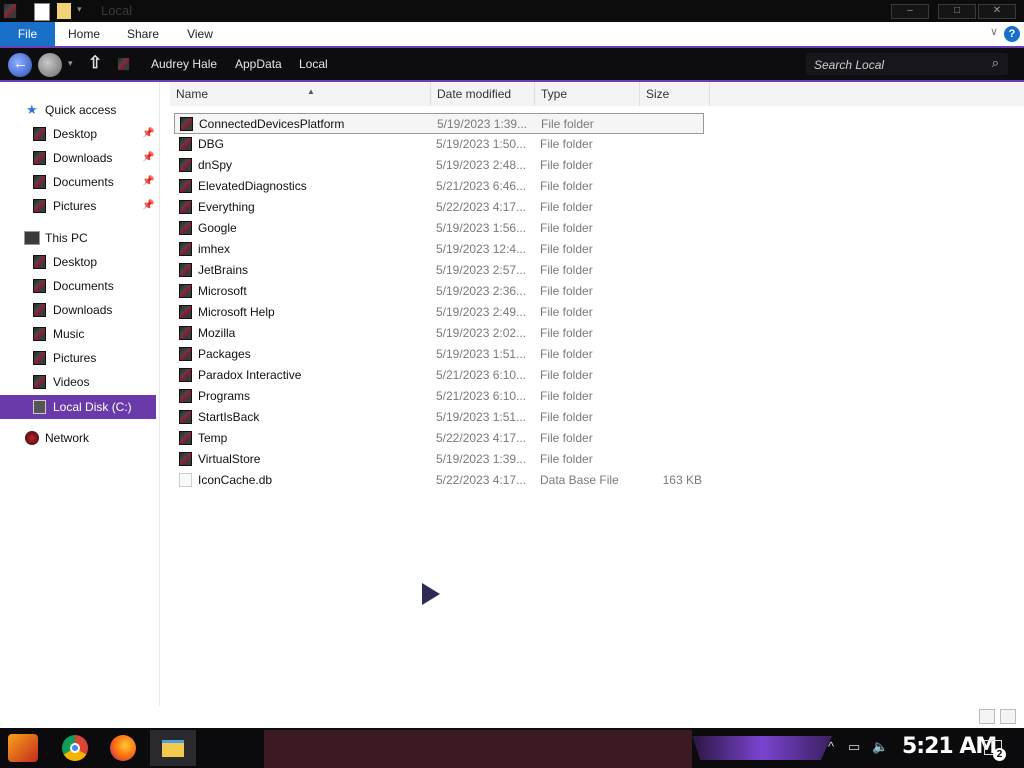  What do you see at coordinates (78, 334) in the screenshot?
I see `nav-pc-music: Music` at bounding box center [78, 334].